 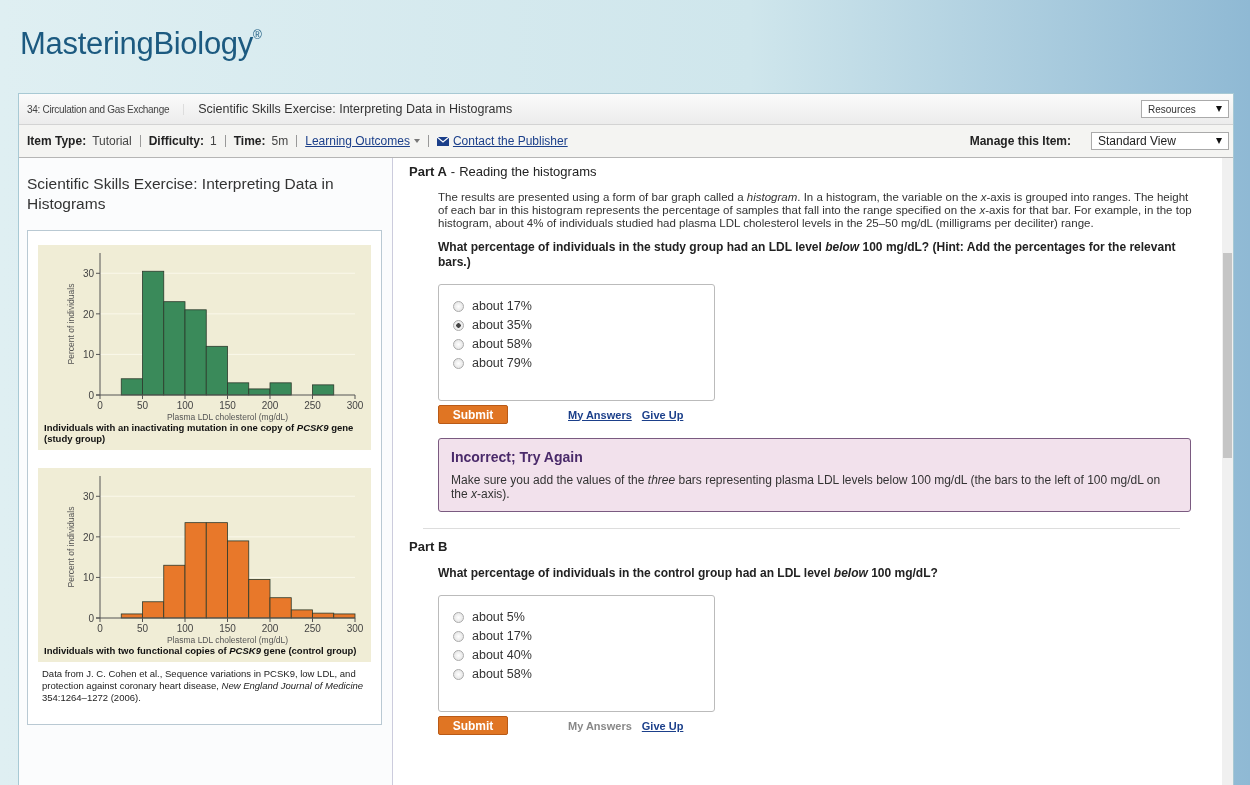 What do you see at coordinates (323, 390) in the screenshot?
I see `histogram-bar` at bounding box center [323, 390].